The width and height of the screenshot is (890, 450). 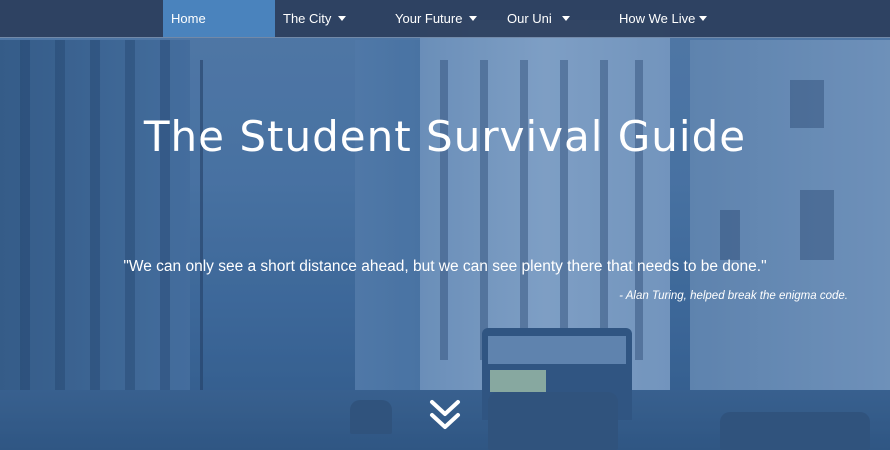 What do you see at coordinates (188, 18) in the screenshot?
I see `nav-item-label: Home` at bounding box center [188, 18].